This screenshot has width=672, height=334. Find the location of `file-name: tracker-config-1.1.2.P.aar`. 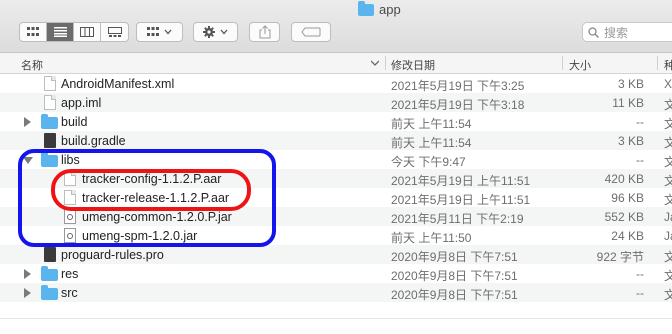

file-name: tracker-config-1.1.2.P.aar is located at coordinates (152, 179).